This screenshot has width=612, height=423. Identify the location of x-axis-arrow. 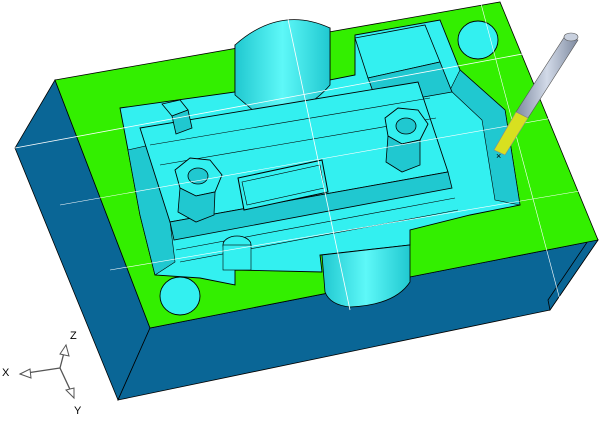
(25, 373).